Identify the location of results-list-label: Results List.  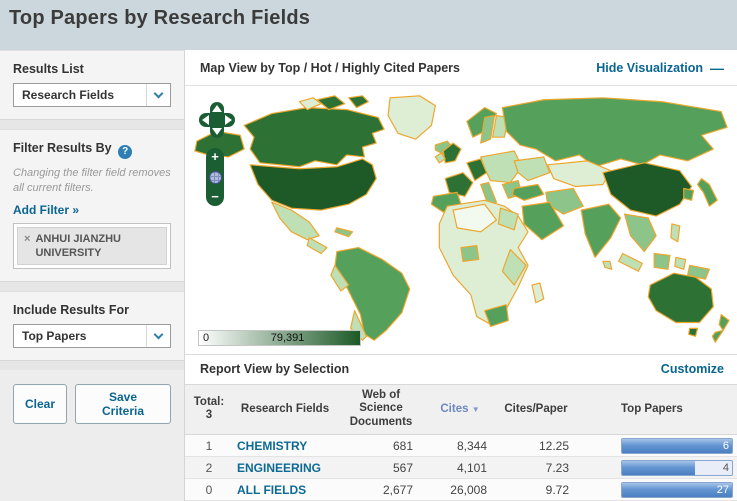
(48, 69).